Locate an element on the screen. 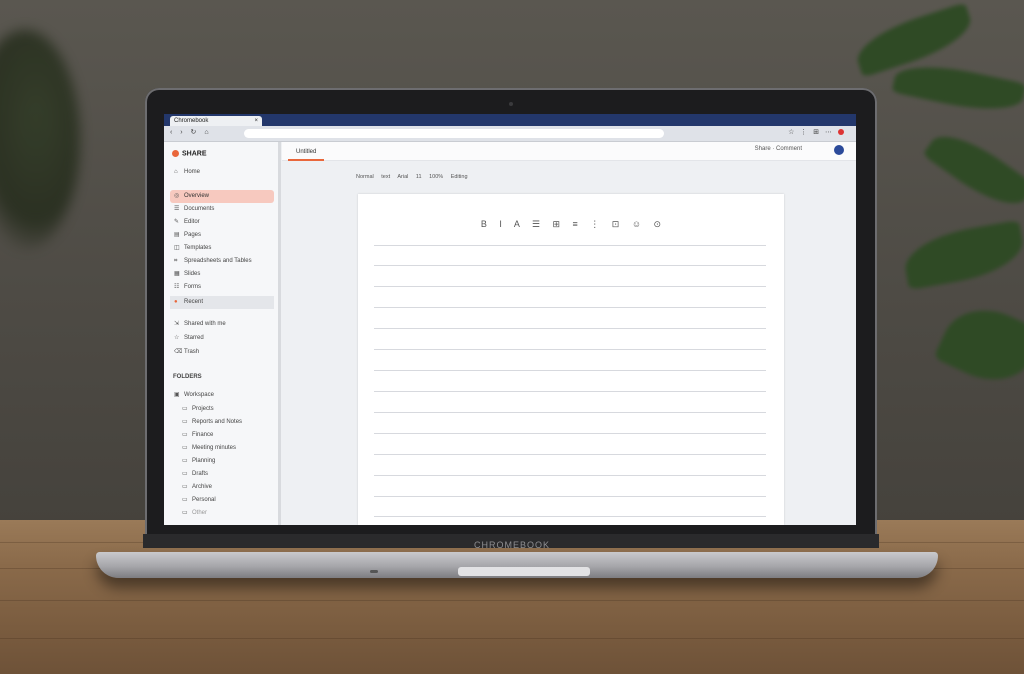 This screenshot has height=674, width=1024. navigation-icons: ‹ › ↻ ⌂ is located at coordinates (191, 132).